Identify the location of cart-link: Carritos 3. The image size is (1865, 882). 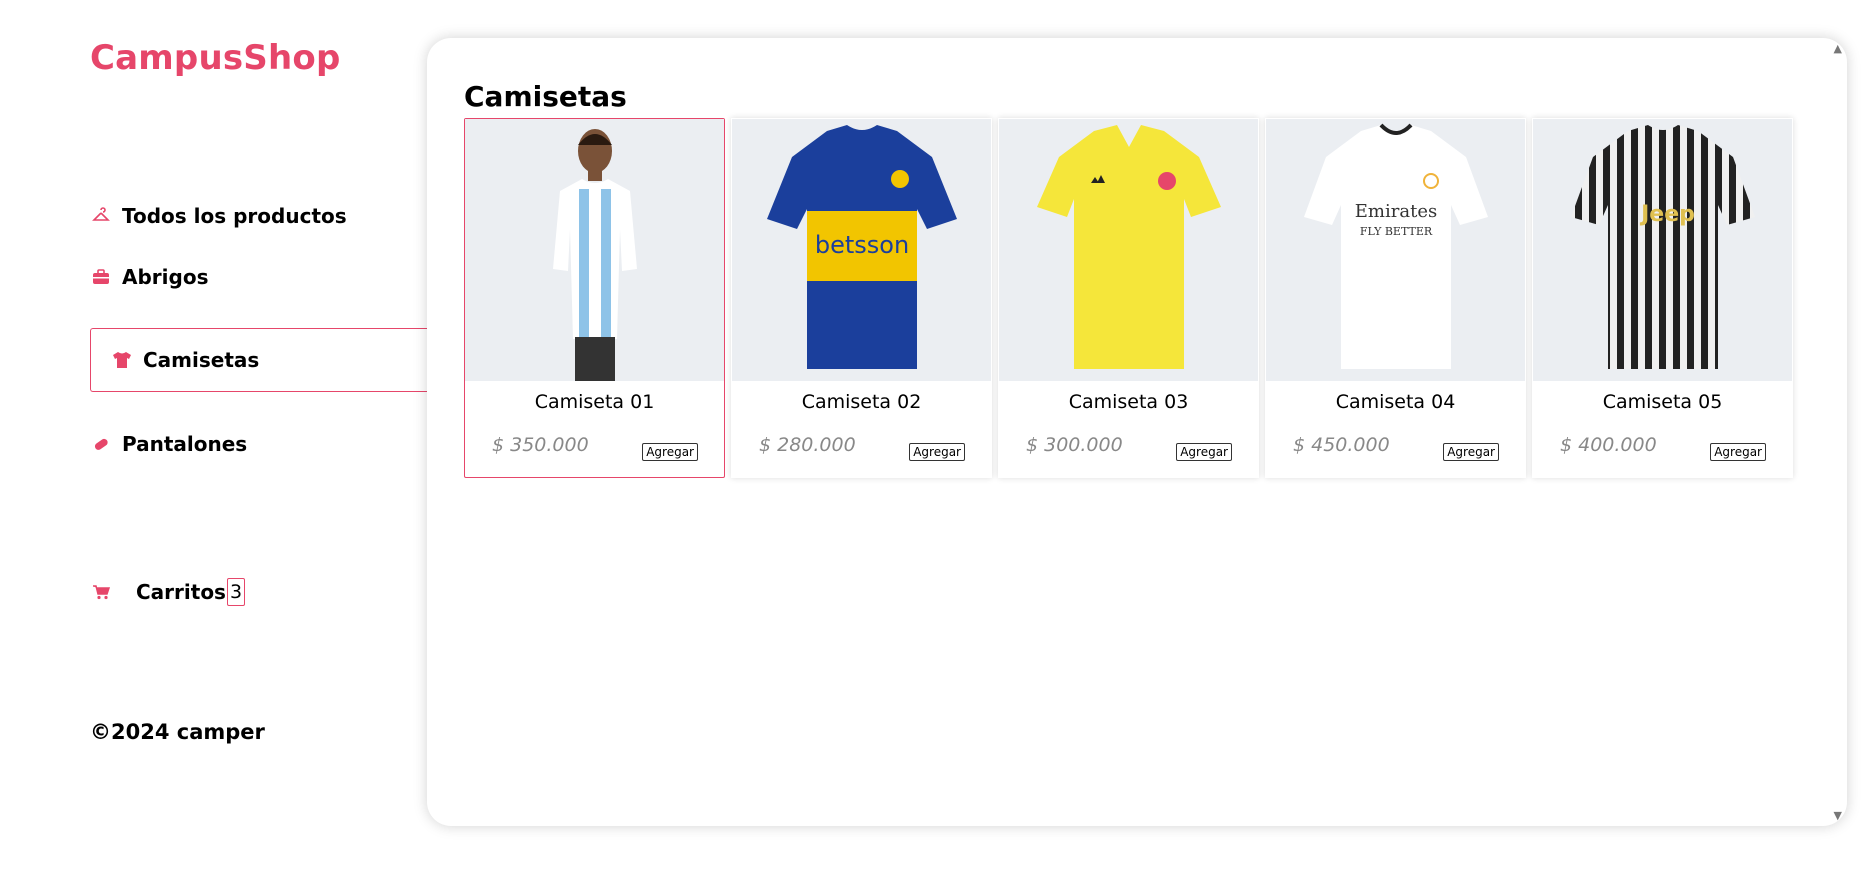
(168, 592).